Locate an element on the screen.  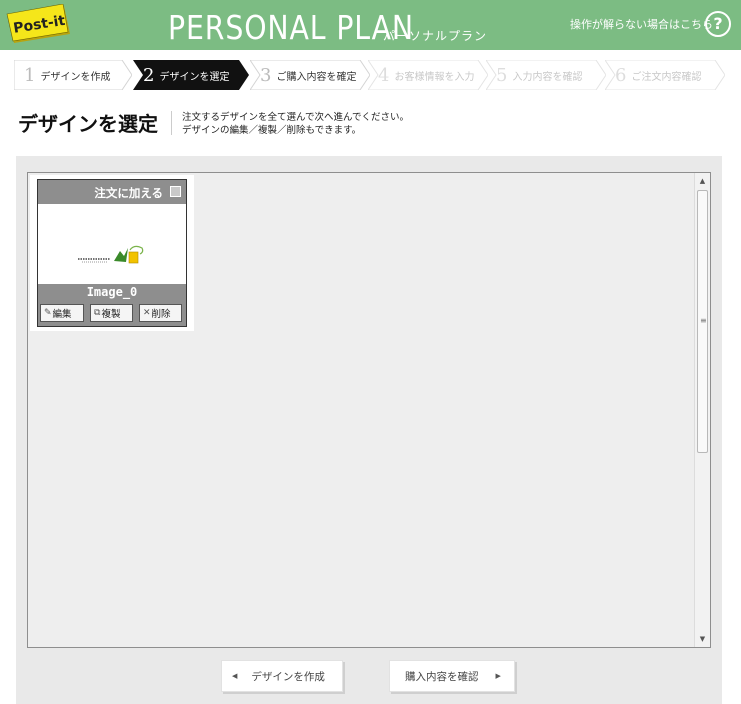
step-label: ご注文内容確認 is located at coordinates (666, 77).